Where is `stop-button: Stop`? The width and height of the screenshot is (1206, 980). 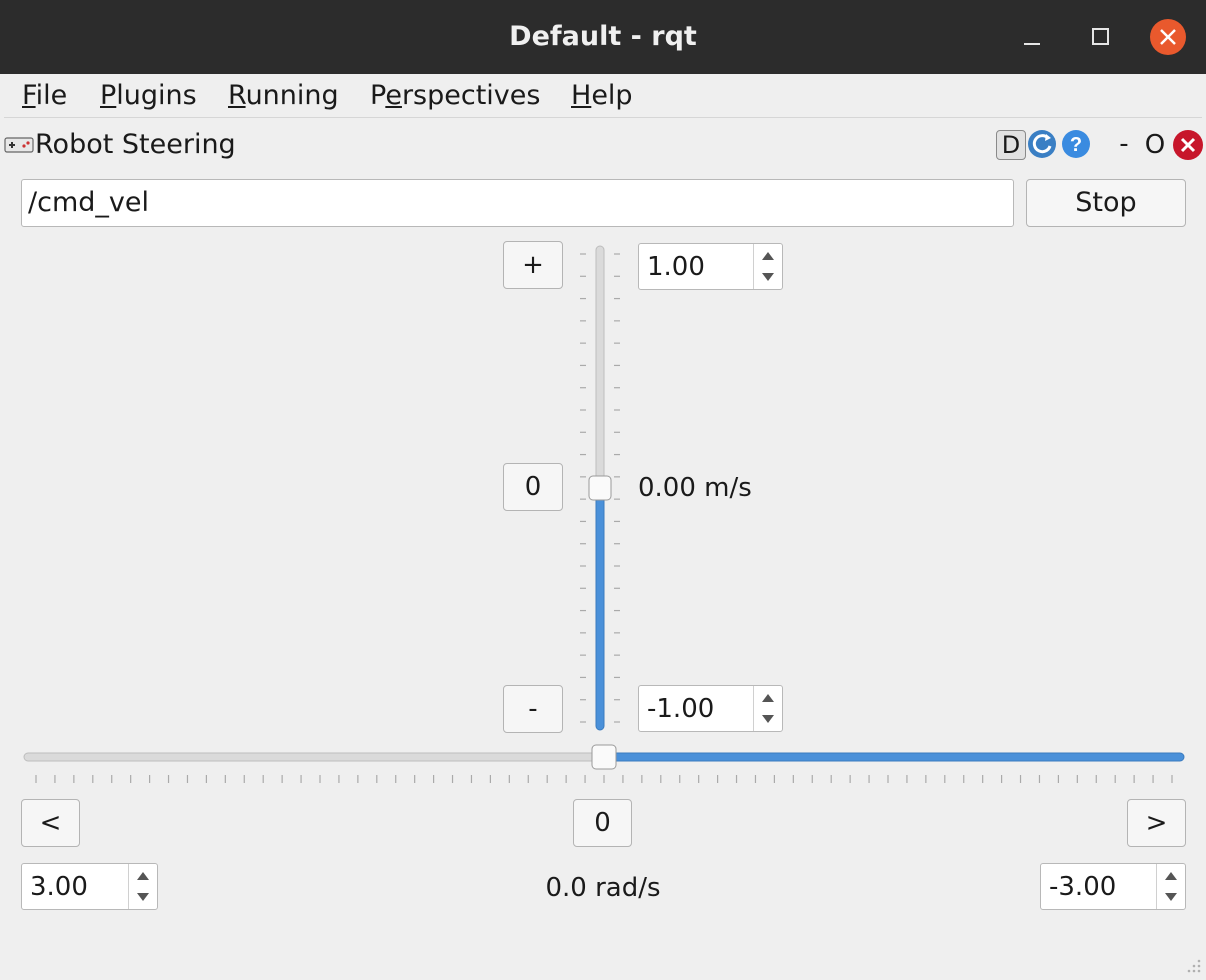 stop-button: Stop is located at coordinates (1106, 203).